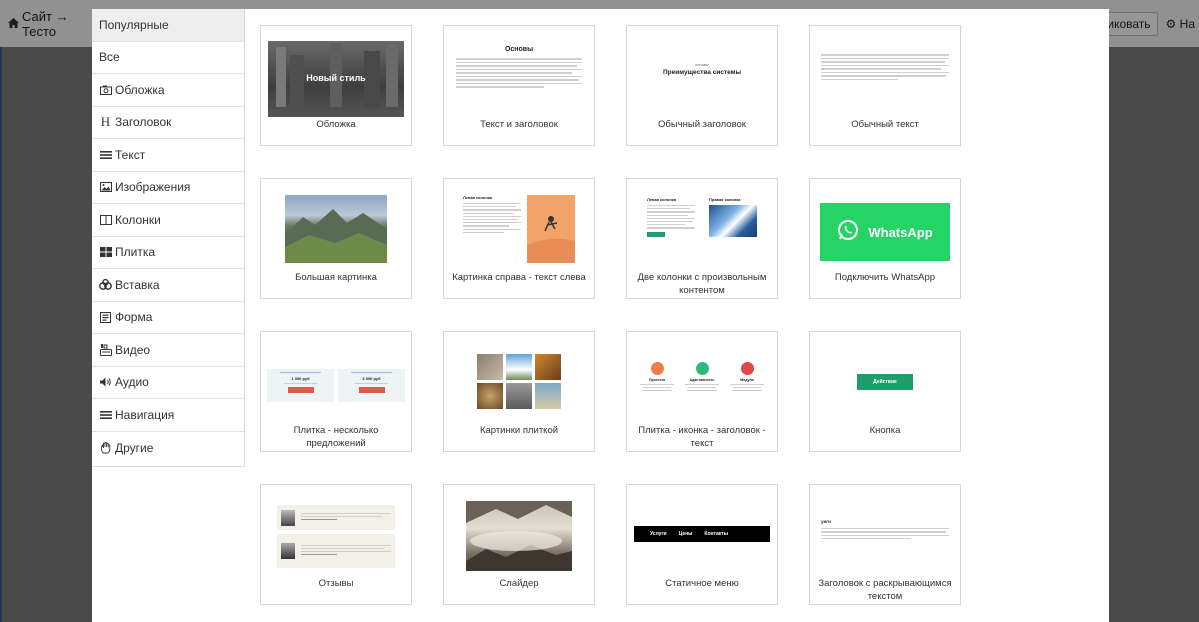 The image size is (1199, 622). What do you see at coordinates (519, 430) in the screenshot?
I see `block-caption: Картинки плиткой` at bounding box center [519, 430].